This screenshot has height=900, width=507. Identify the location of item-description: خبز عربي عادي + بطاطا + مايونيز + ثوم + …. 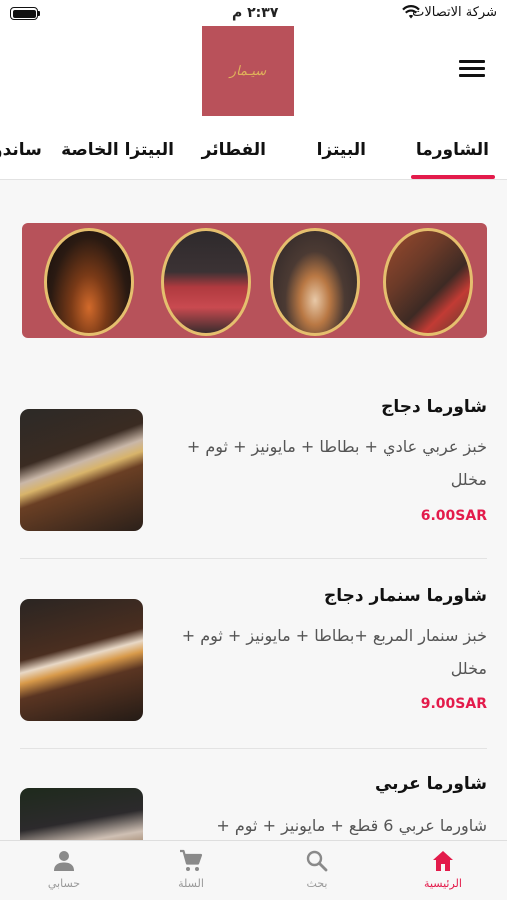
(336, 463).